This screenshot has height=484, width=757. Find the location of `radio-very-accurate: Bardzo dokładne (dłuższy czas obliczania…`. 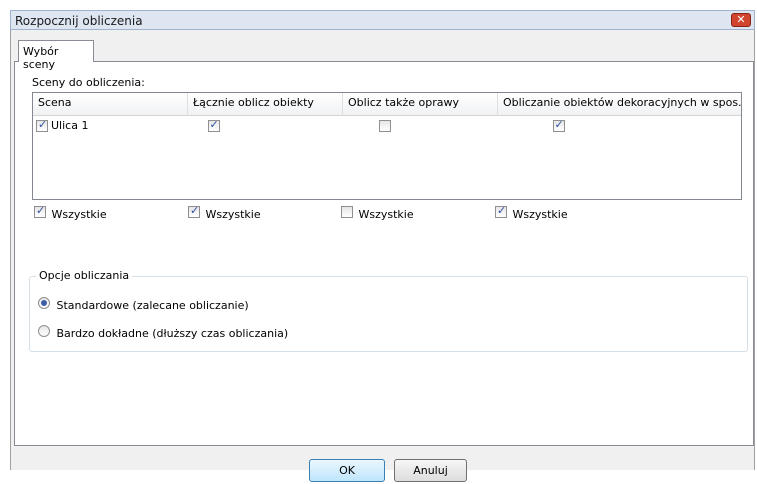

radio-very-accurate: Bardzo dokładne (dłuższy czas obliczania… is located at coordinates (163, 332).